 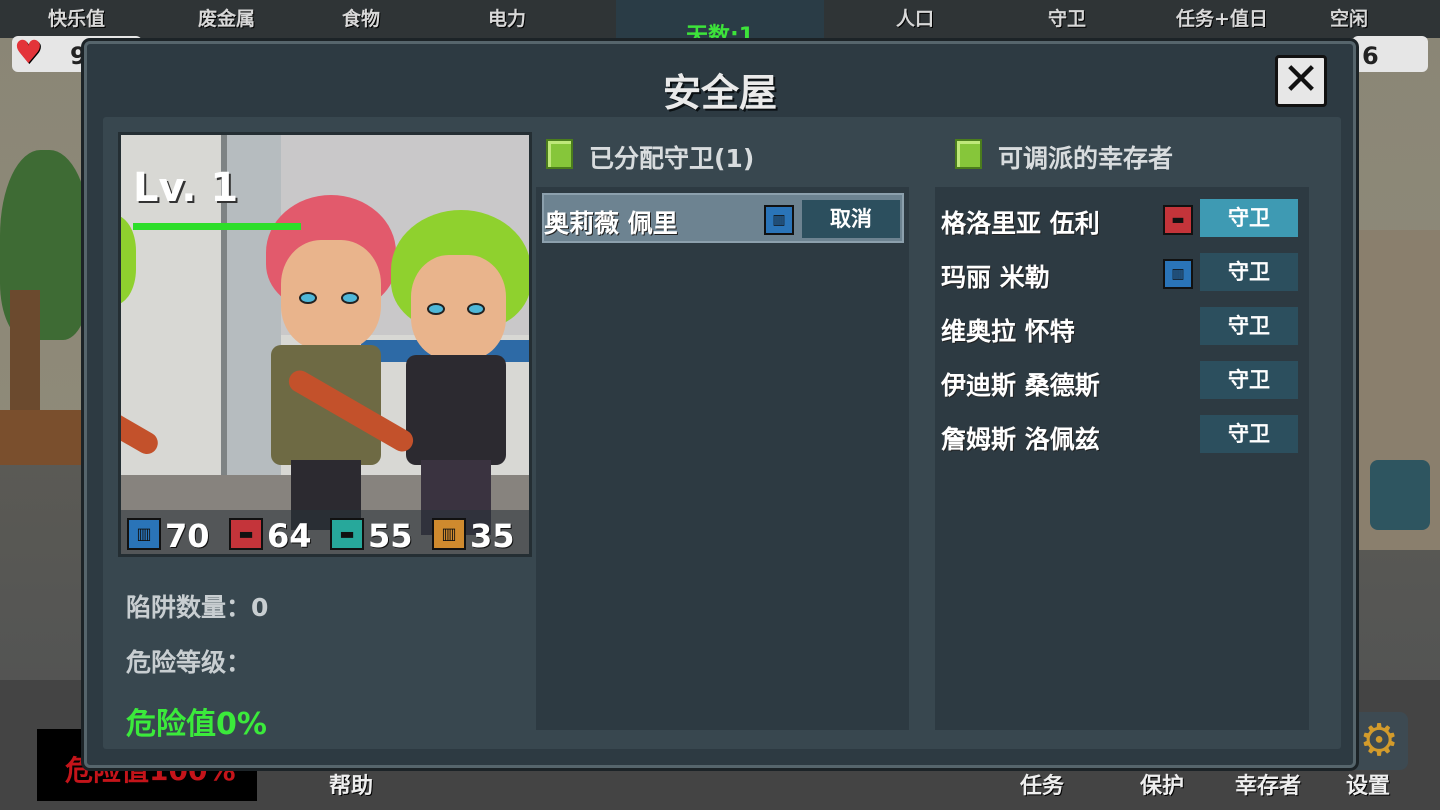 I want to click on character-pink-face, so click(x=331, y=295).